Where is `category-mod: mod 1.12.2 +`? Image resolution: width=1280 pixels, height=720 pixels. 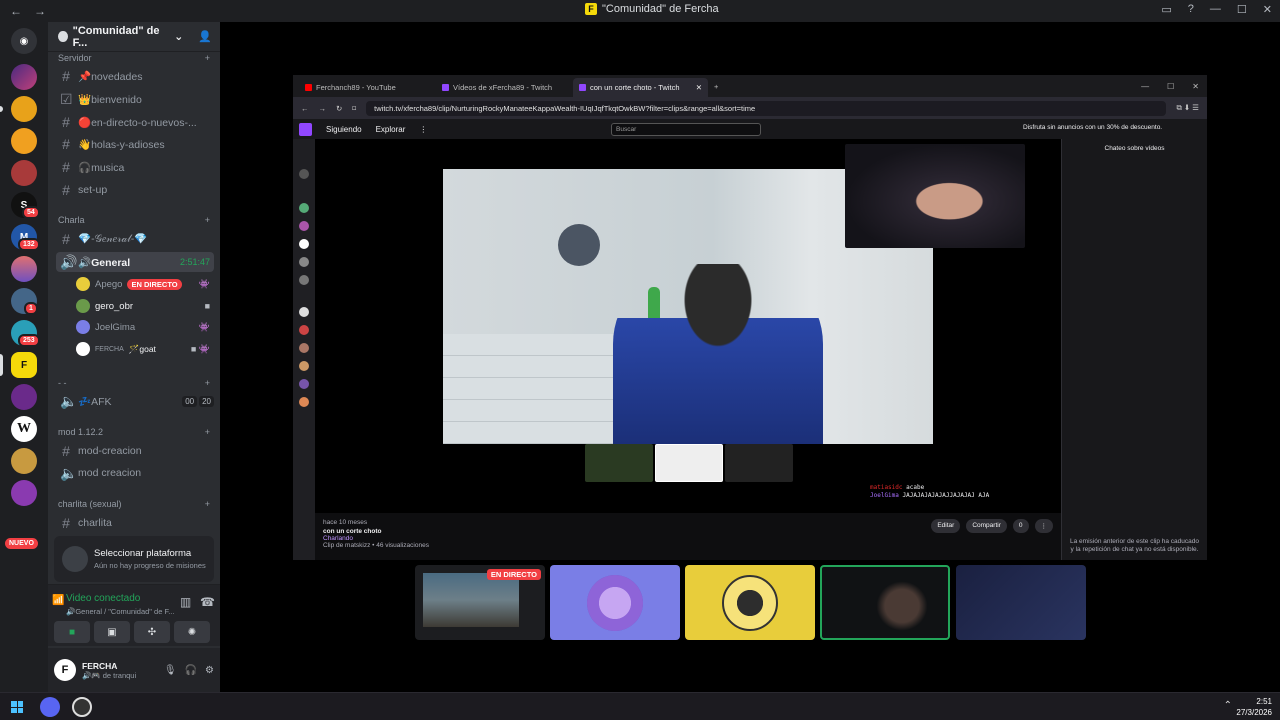
category-mod: mod 1.12.2 + is located at coordinates (134, 432).